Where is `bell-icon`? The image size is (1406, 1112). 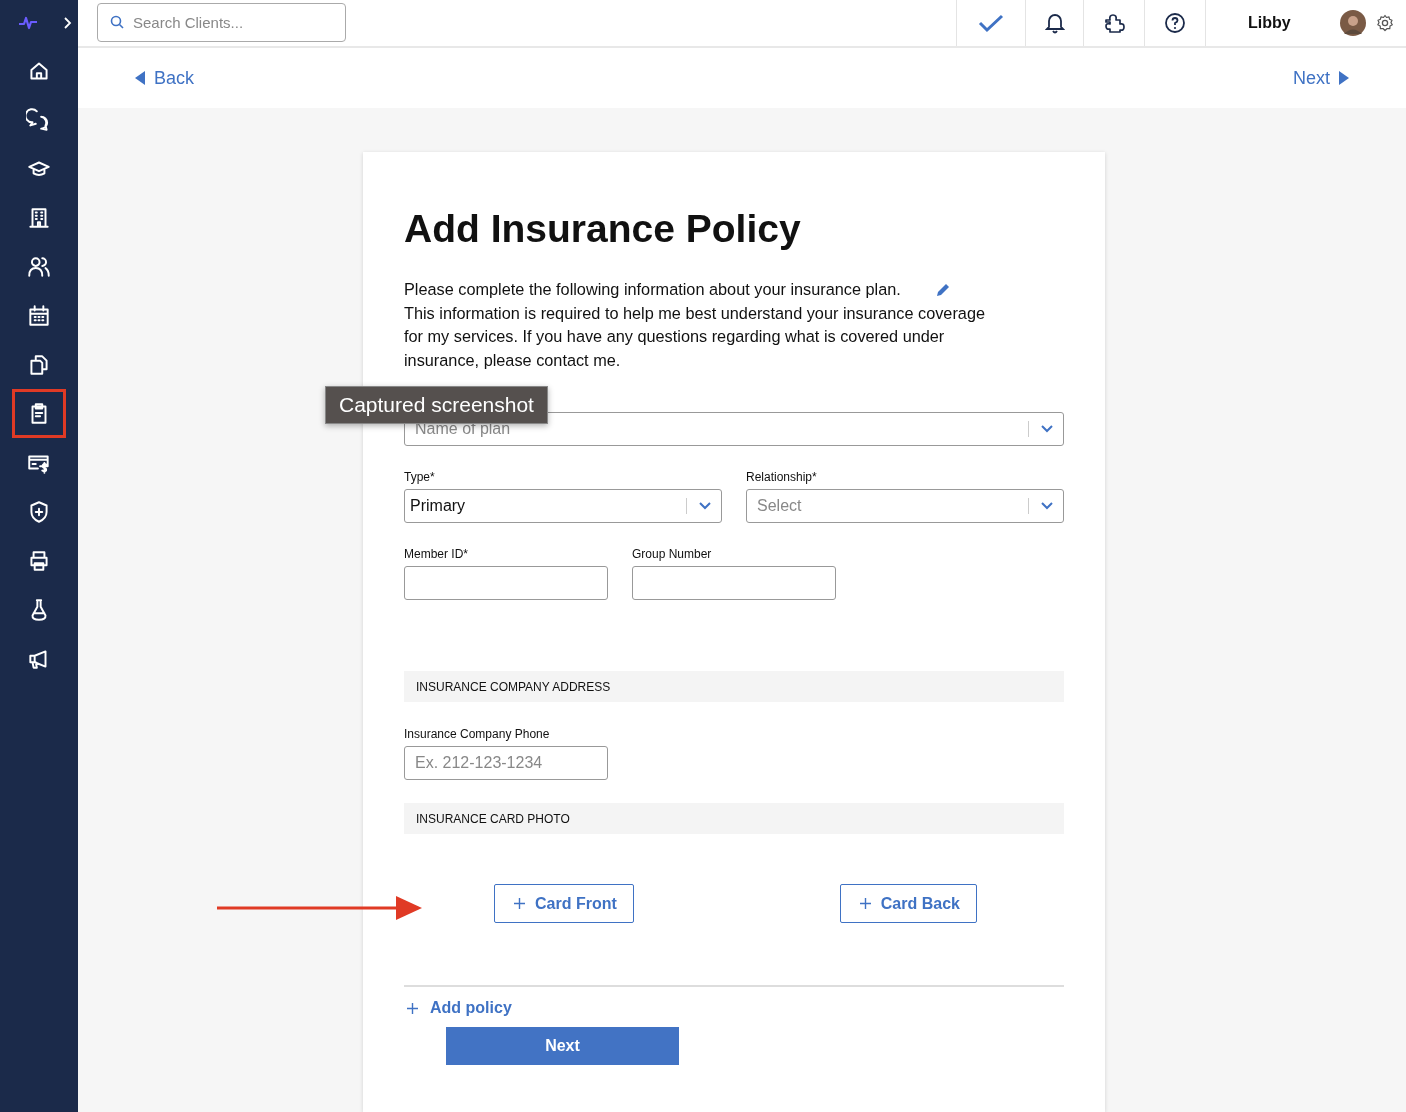
bell-icon is located at coordinates (1054, 23).